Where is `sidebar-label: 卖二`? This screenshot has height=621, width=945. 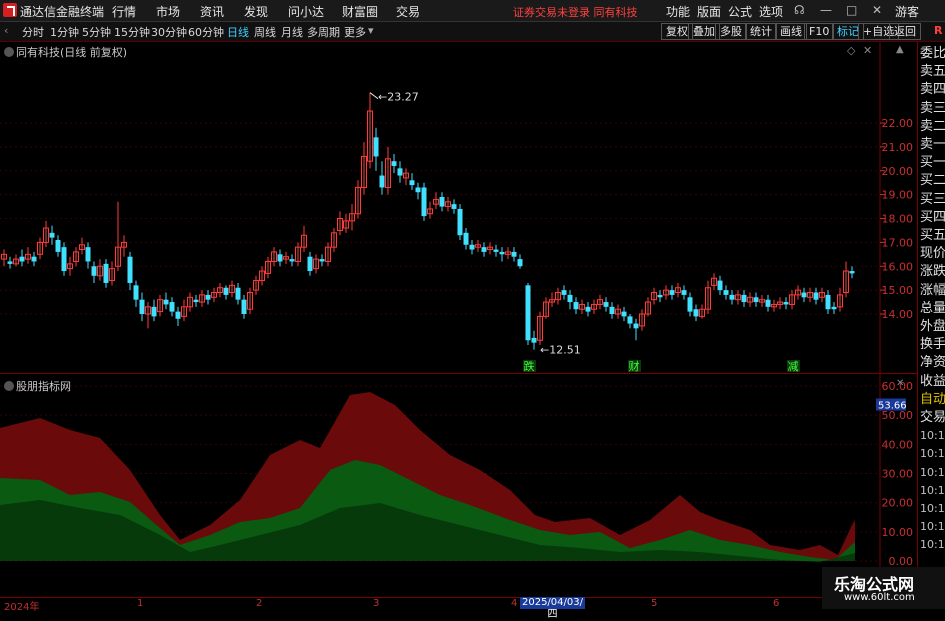
sidebar-label: 卖二 is located at coordinates (932, 126).